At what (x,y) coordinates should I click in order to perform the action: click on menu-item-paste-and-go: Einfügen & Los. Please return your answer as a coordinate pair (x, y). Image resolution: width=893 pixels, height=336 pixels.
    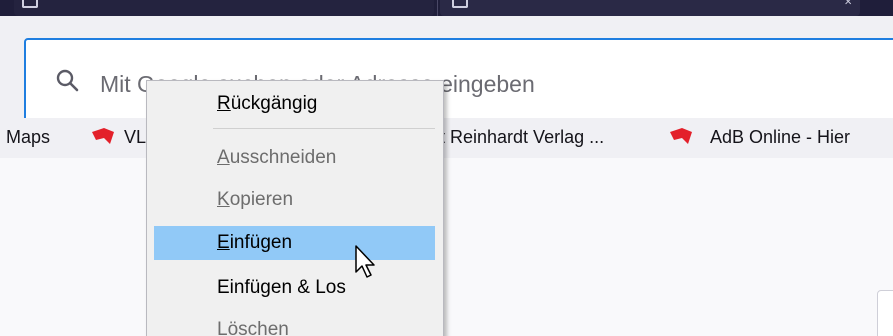
    Looking at the image, I should click on (294, 288).